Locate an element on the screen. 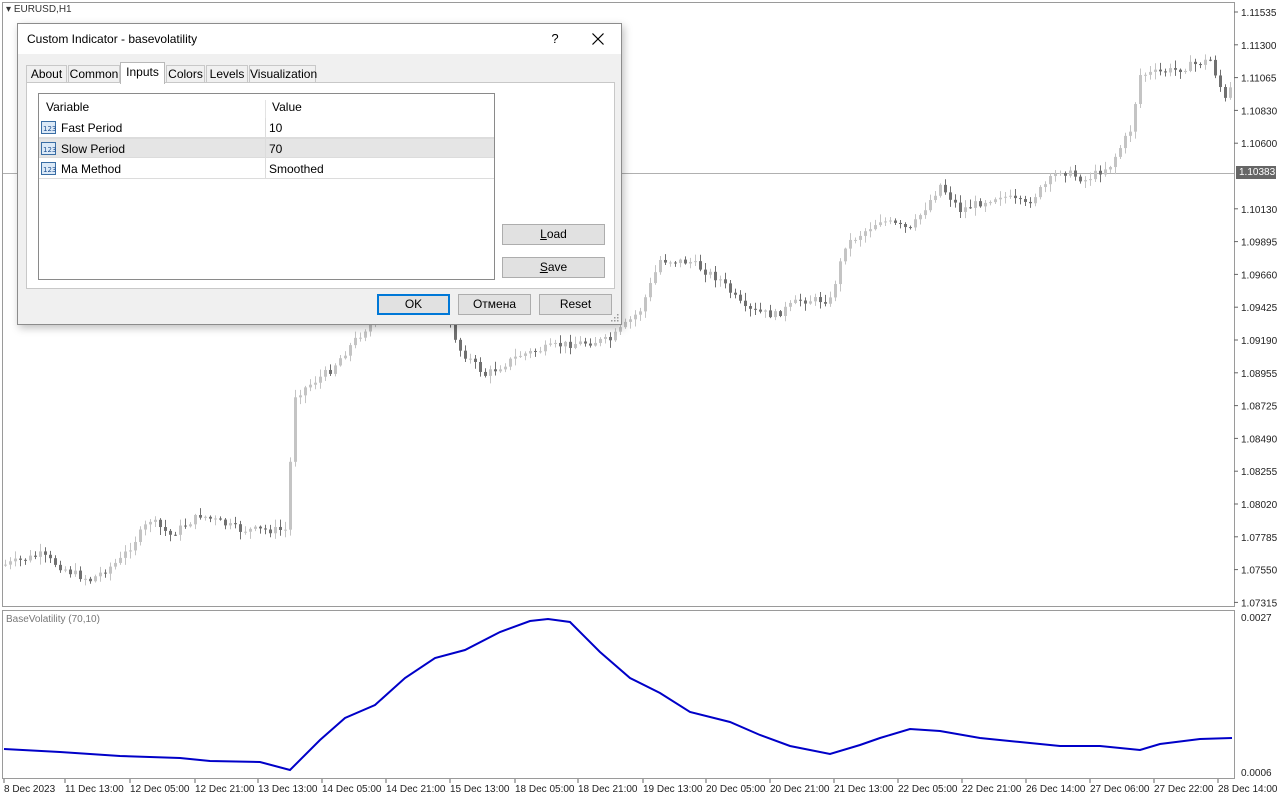  time-axis-label: 19 Dec 13:00 is located at coordinates (673, 789).